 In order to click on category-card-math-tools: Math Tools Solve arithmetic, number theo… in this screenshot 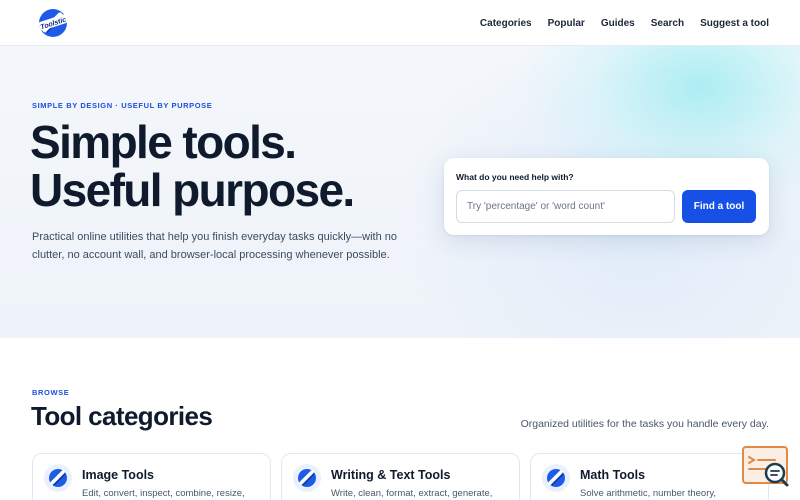, I will do `click(649, 476)`.